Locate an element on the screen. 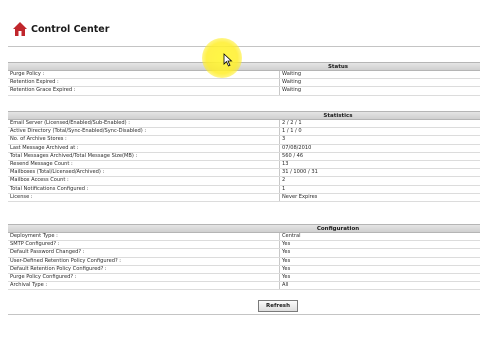 The image size is (480, 360). row-label: Default Password Changed? : is located at coordinates (144, 253).